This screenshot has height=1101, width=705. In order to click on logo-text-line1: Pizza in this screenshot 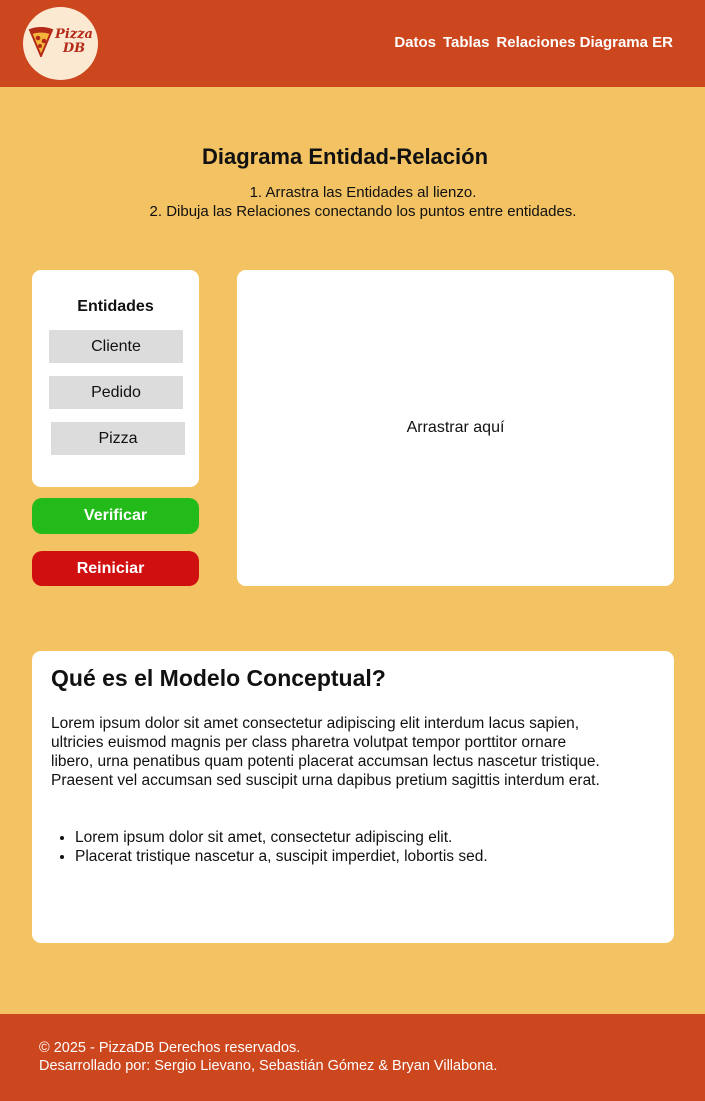, I will do `click(74, 34)`.